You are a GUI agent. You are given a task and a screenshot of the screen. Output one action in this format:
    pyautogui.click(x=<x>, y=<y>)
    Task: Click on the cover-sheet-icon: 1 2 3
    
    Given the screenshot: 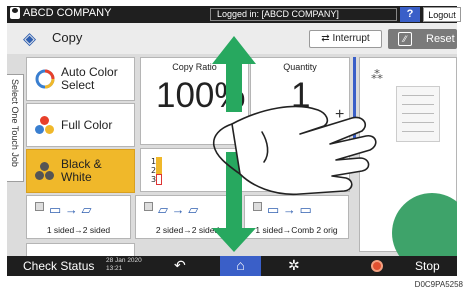 What is the action you would take?
    pyautogui.click(x=157, y=171)
    